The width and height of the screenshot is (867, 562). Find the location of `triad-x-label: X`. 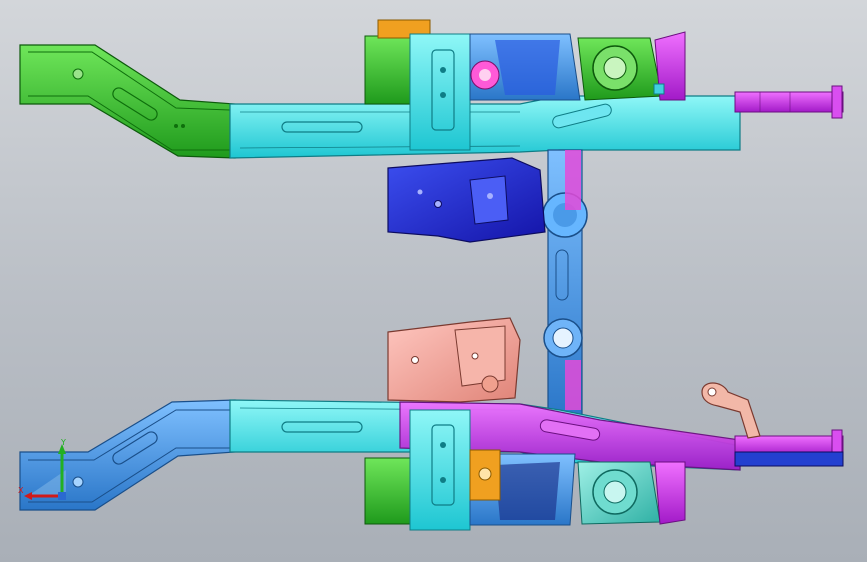

triad-x-label: X is located at coordinates (21, 490).